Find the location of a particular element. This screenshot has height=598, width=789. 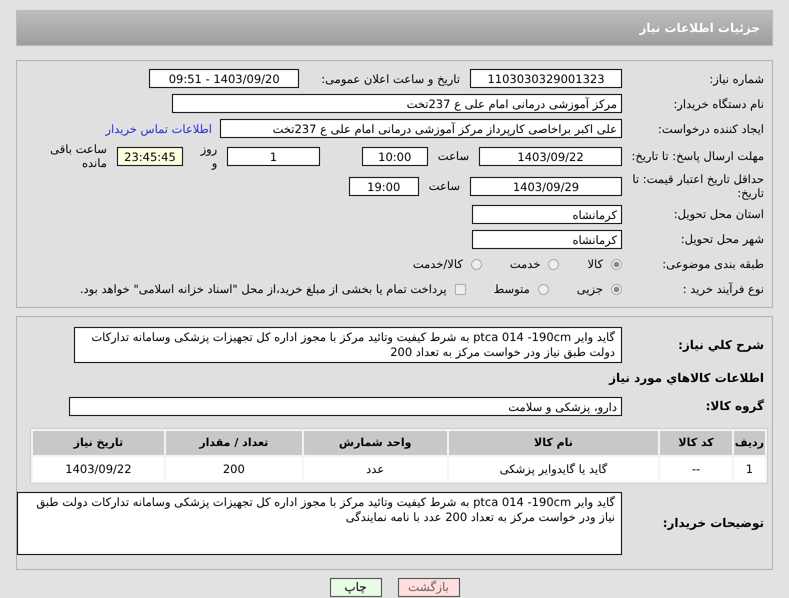

field-label: شهر محل تحویل: is located at coordinates (722, 239).